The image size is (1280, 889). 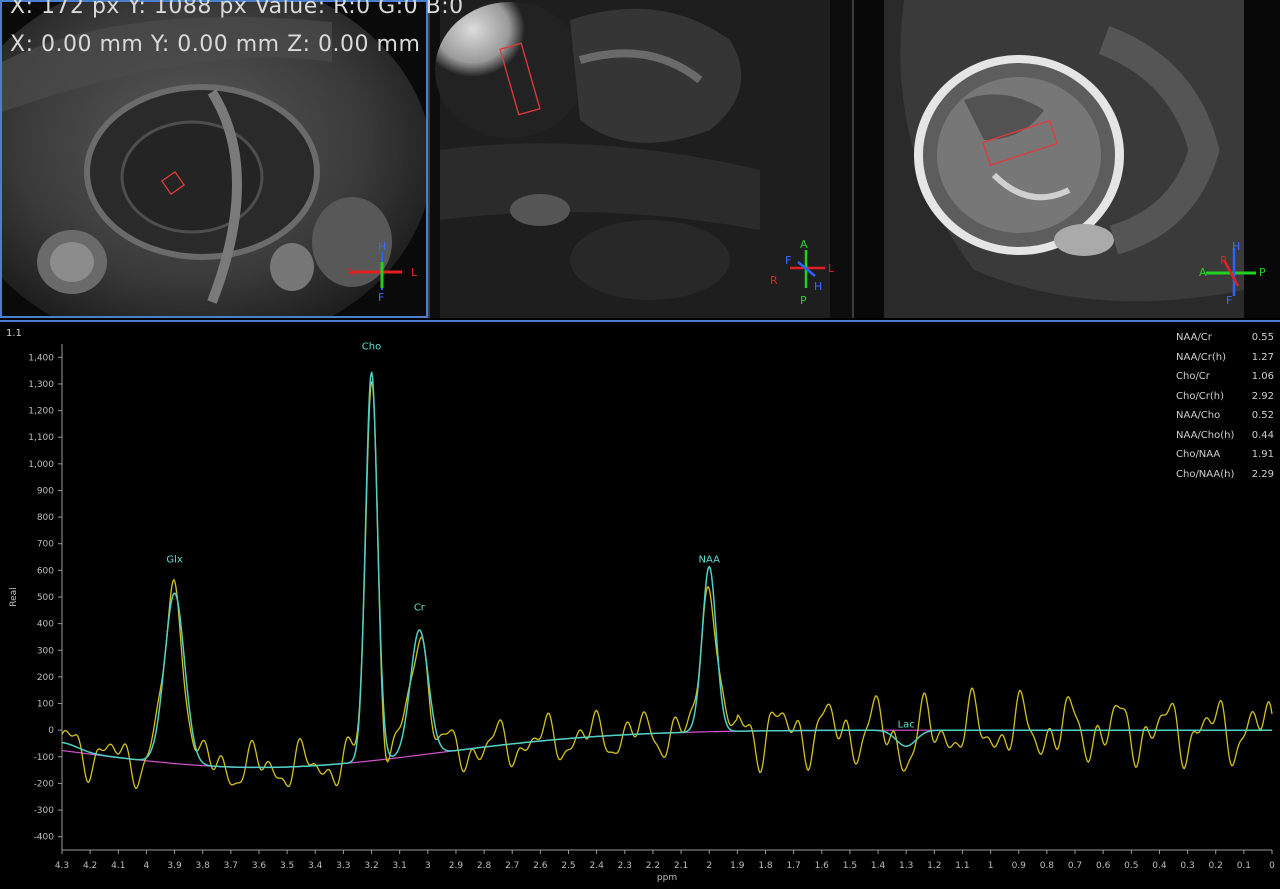 I want to click on x-tick-label: 0.5, so click(x=1131, y=866).